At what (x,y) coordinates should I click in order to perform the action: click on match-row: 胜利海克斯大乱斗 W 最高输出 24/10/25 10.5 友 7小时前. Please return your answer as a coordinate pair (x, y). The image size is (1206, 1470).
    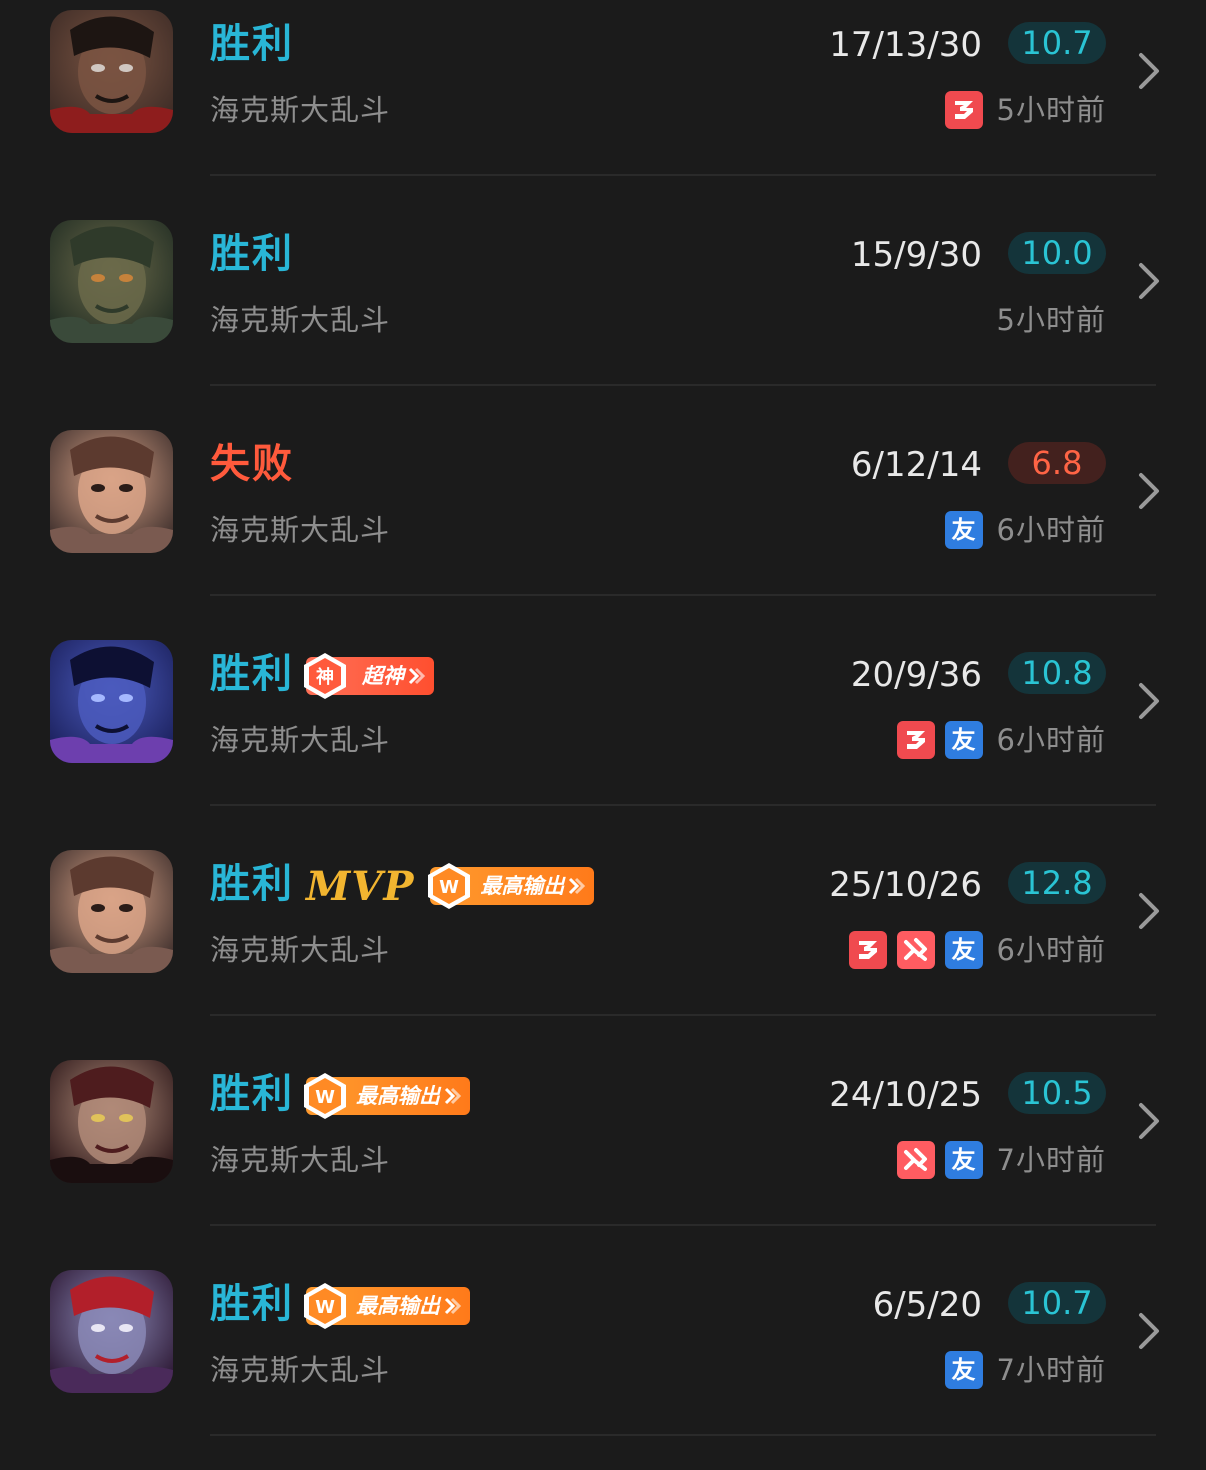
    Looking at the image, I should click on (603, 1155).